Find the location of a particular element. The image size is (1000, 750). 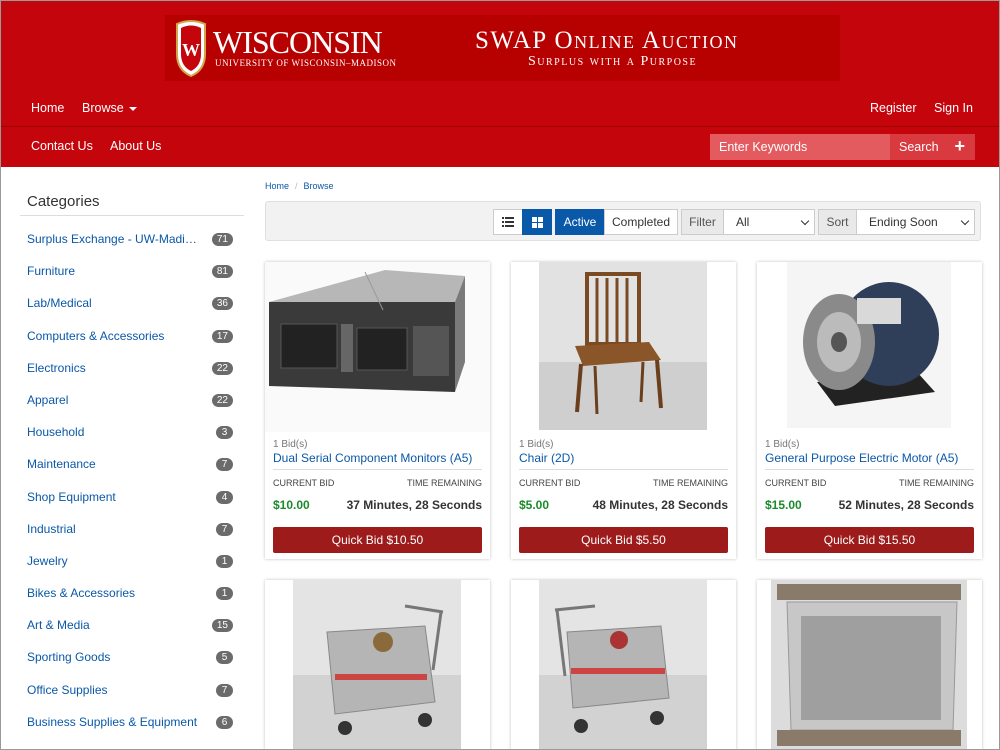

listing-title: General Purpose Electric Motor (A5) is located at coordinates (861, 458).